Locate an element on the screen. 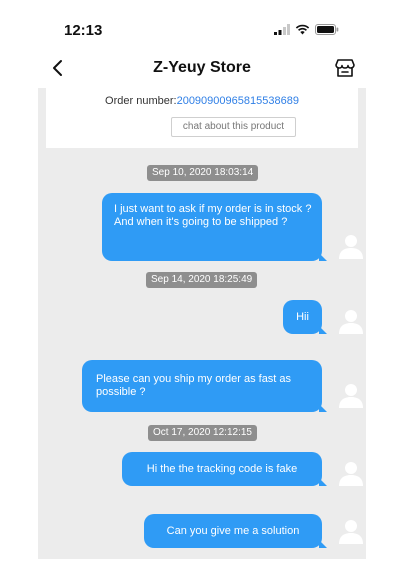 The width and height of the screenshot is (403, 565). signal-icon is located at coordinates (282, 29).